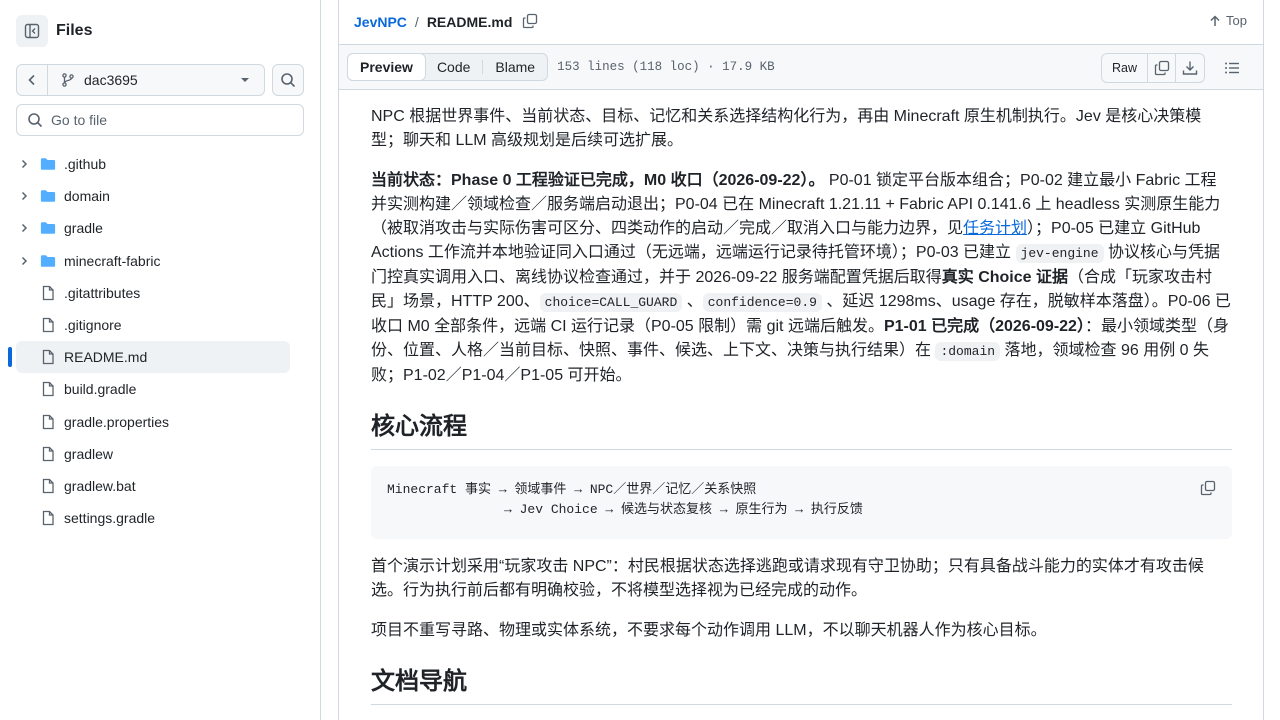  What do you see at coordinates (1236, 20) in the screenshot?
I see `top-label: Top` at bounding box center [1236, 20].